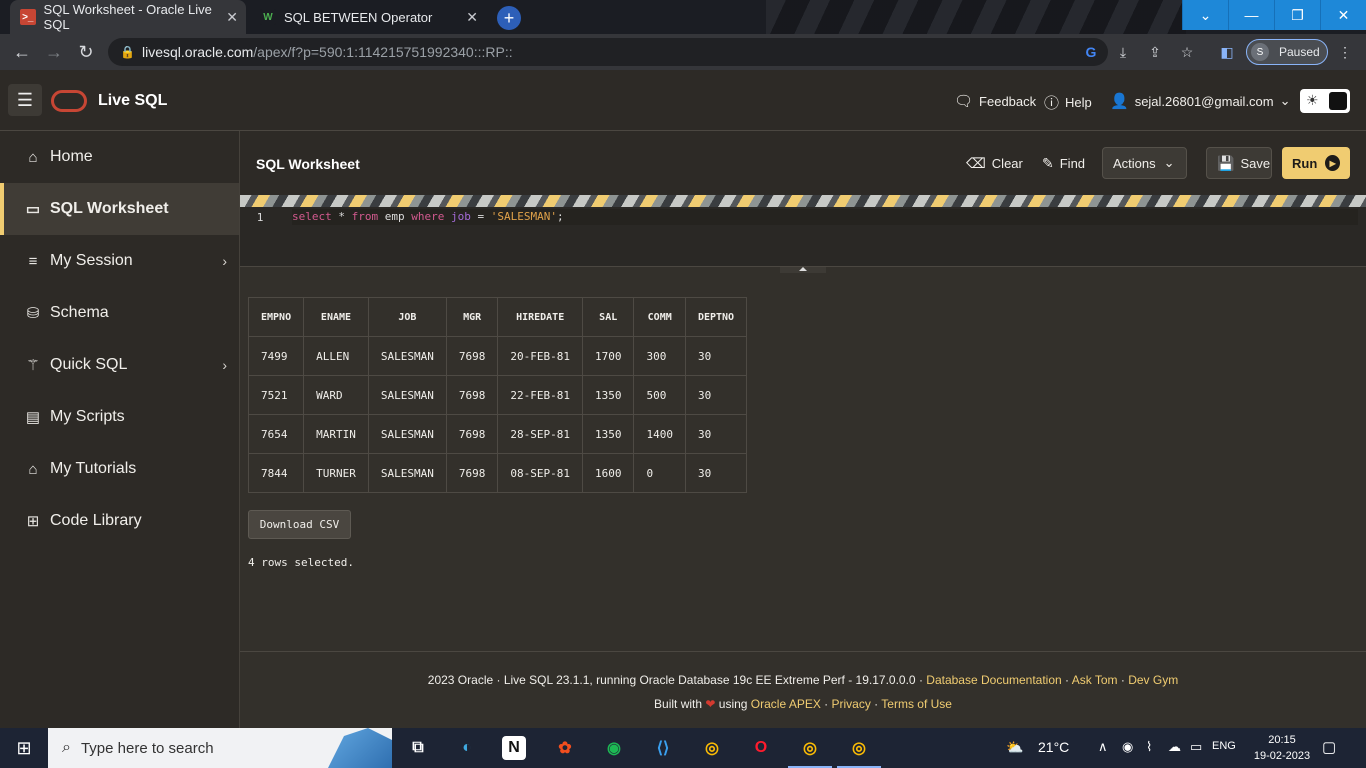  Describe the element at coordinates (1123, 52) in the screenshot. I see `install-icon: ⤓` at that location.